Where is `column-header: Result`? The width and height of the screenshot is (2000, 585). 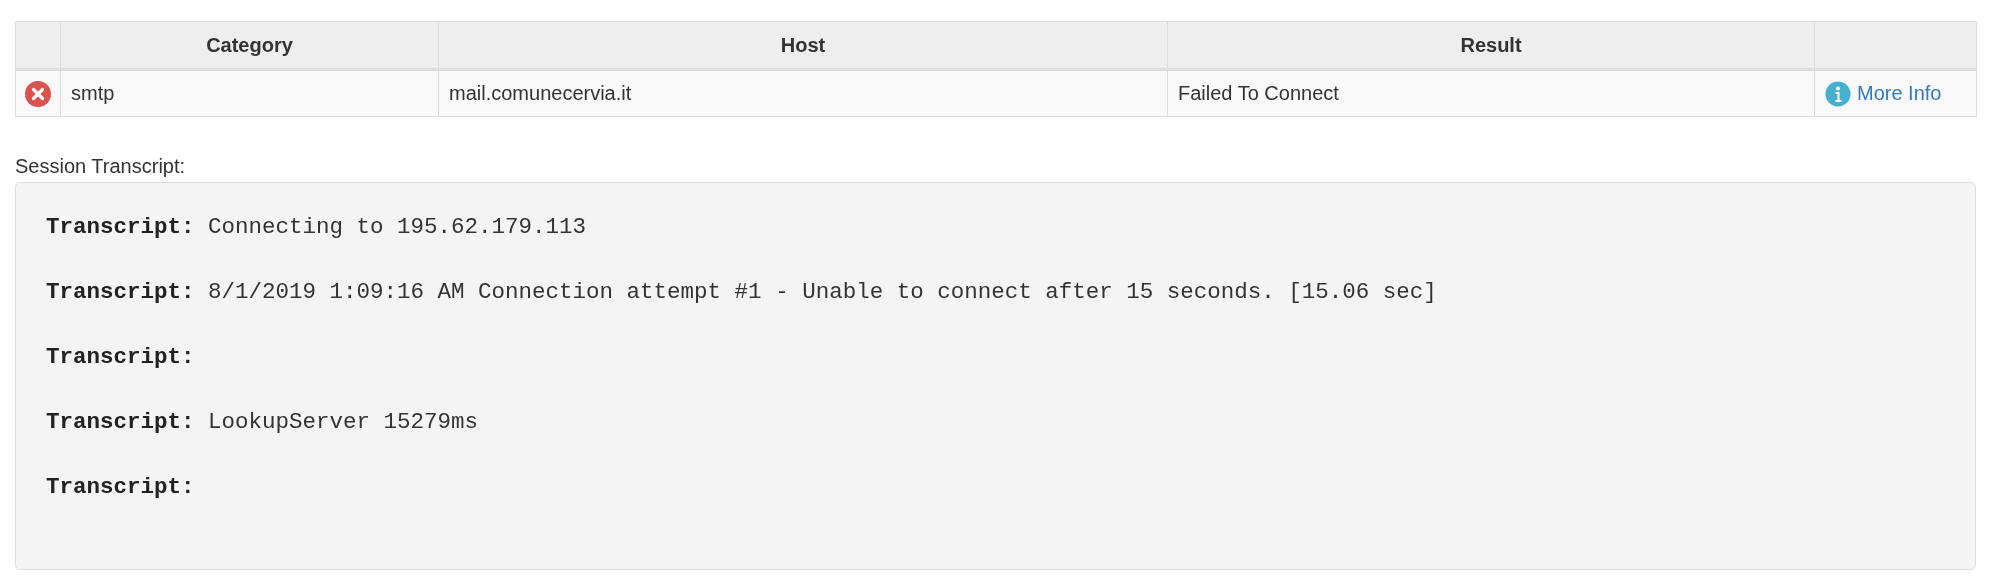 column-header: Result is located at coordinates (1491, 44).